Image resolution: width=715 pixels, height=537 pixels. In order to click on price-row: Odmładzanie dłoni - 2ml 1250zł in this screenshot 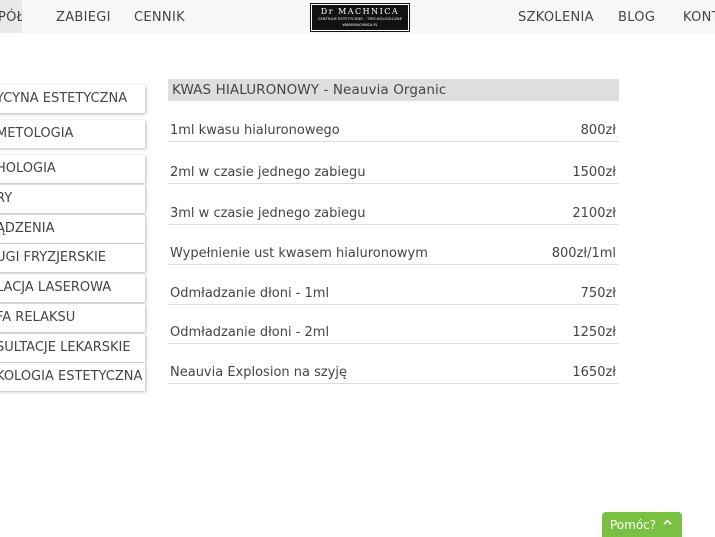, I will do `click(393, 333)`.